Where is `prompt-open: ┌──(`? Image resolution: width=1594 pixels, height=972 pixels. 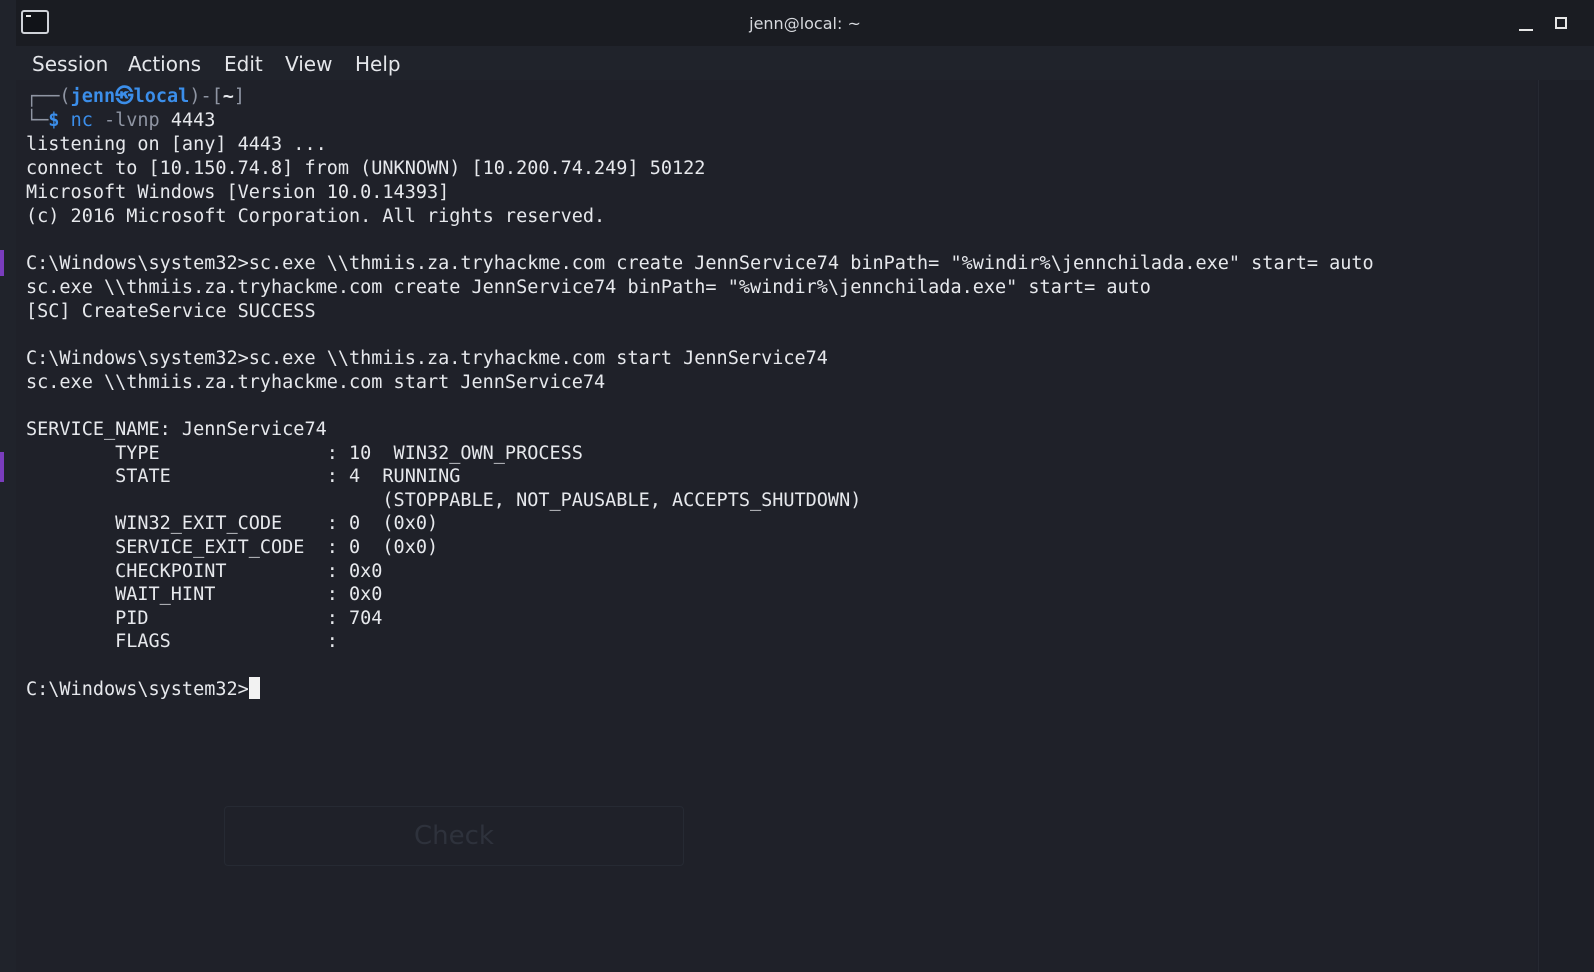 prompt-open: ┌──( is located at coordinates (48, 96).